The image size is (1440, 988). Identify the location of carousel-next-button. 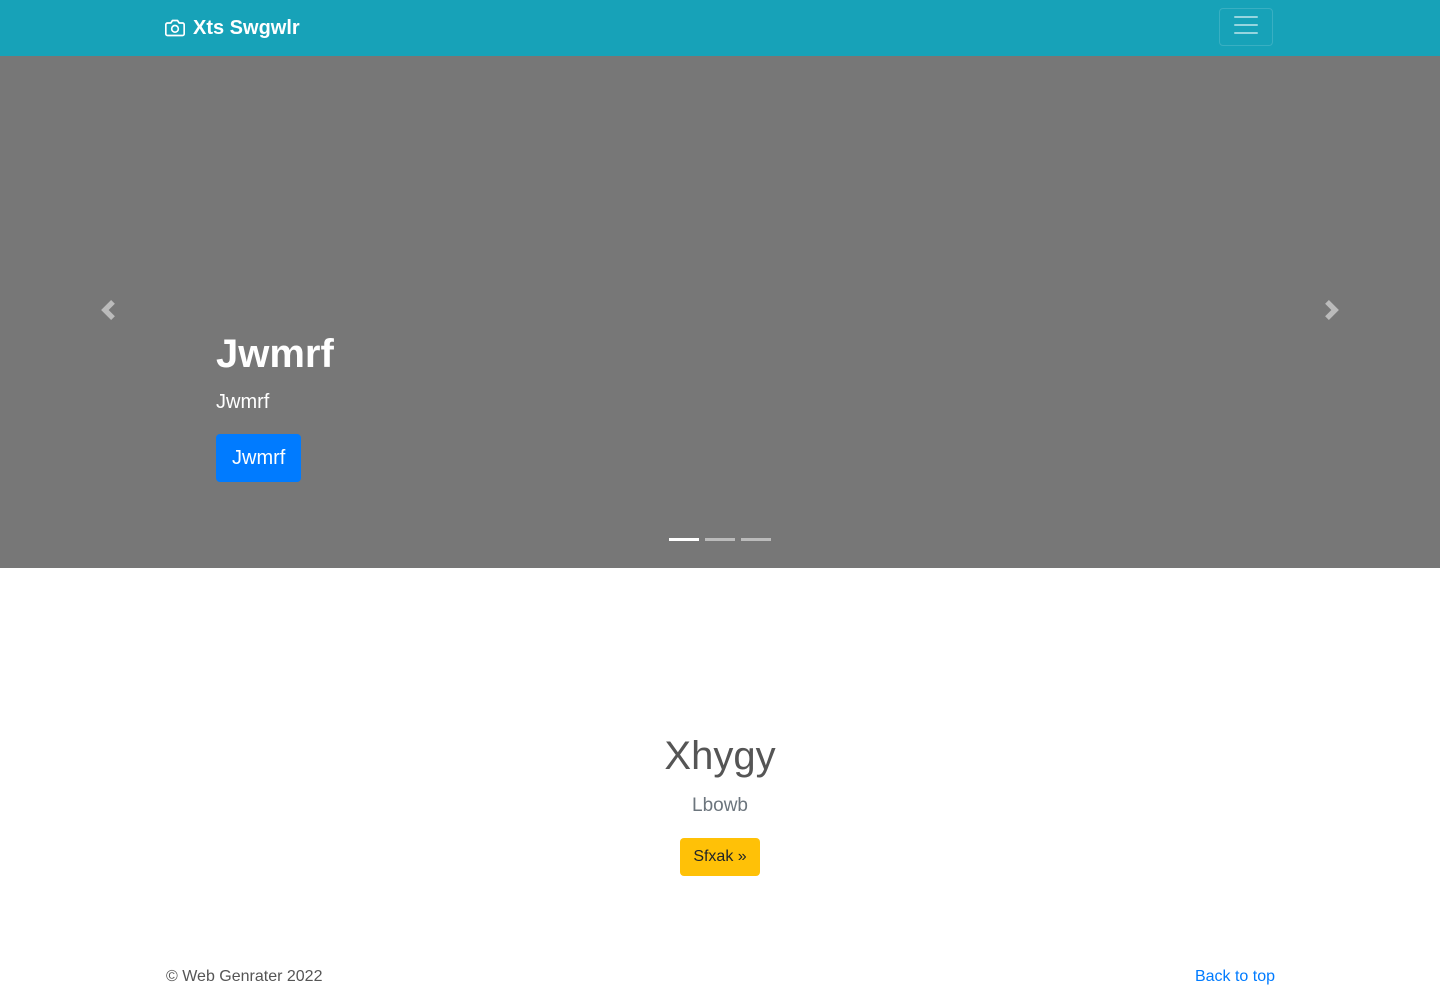
(1332, 312).